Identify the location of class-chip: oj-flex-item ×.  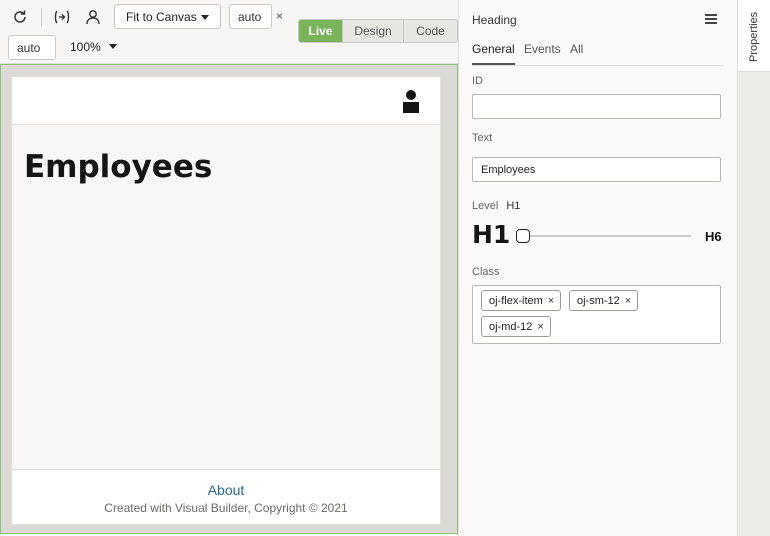
(521, 300).